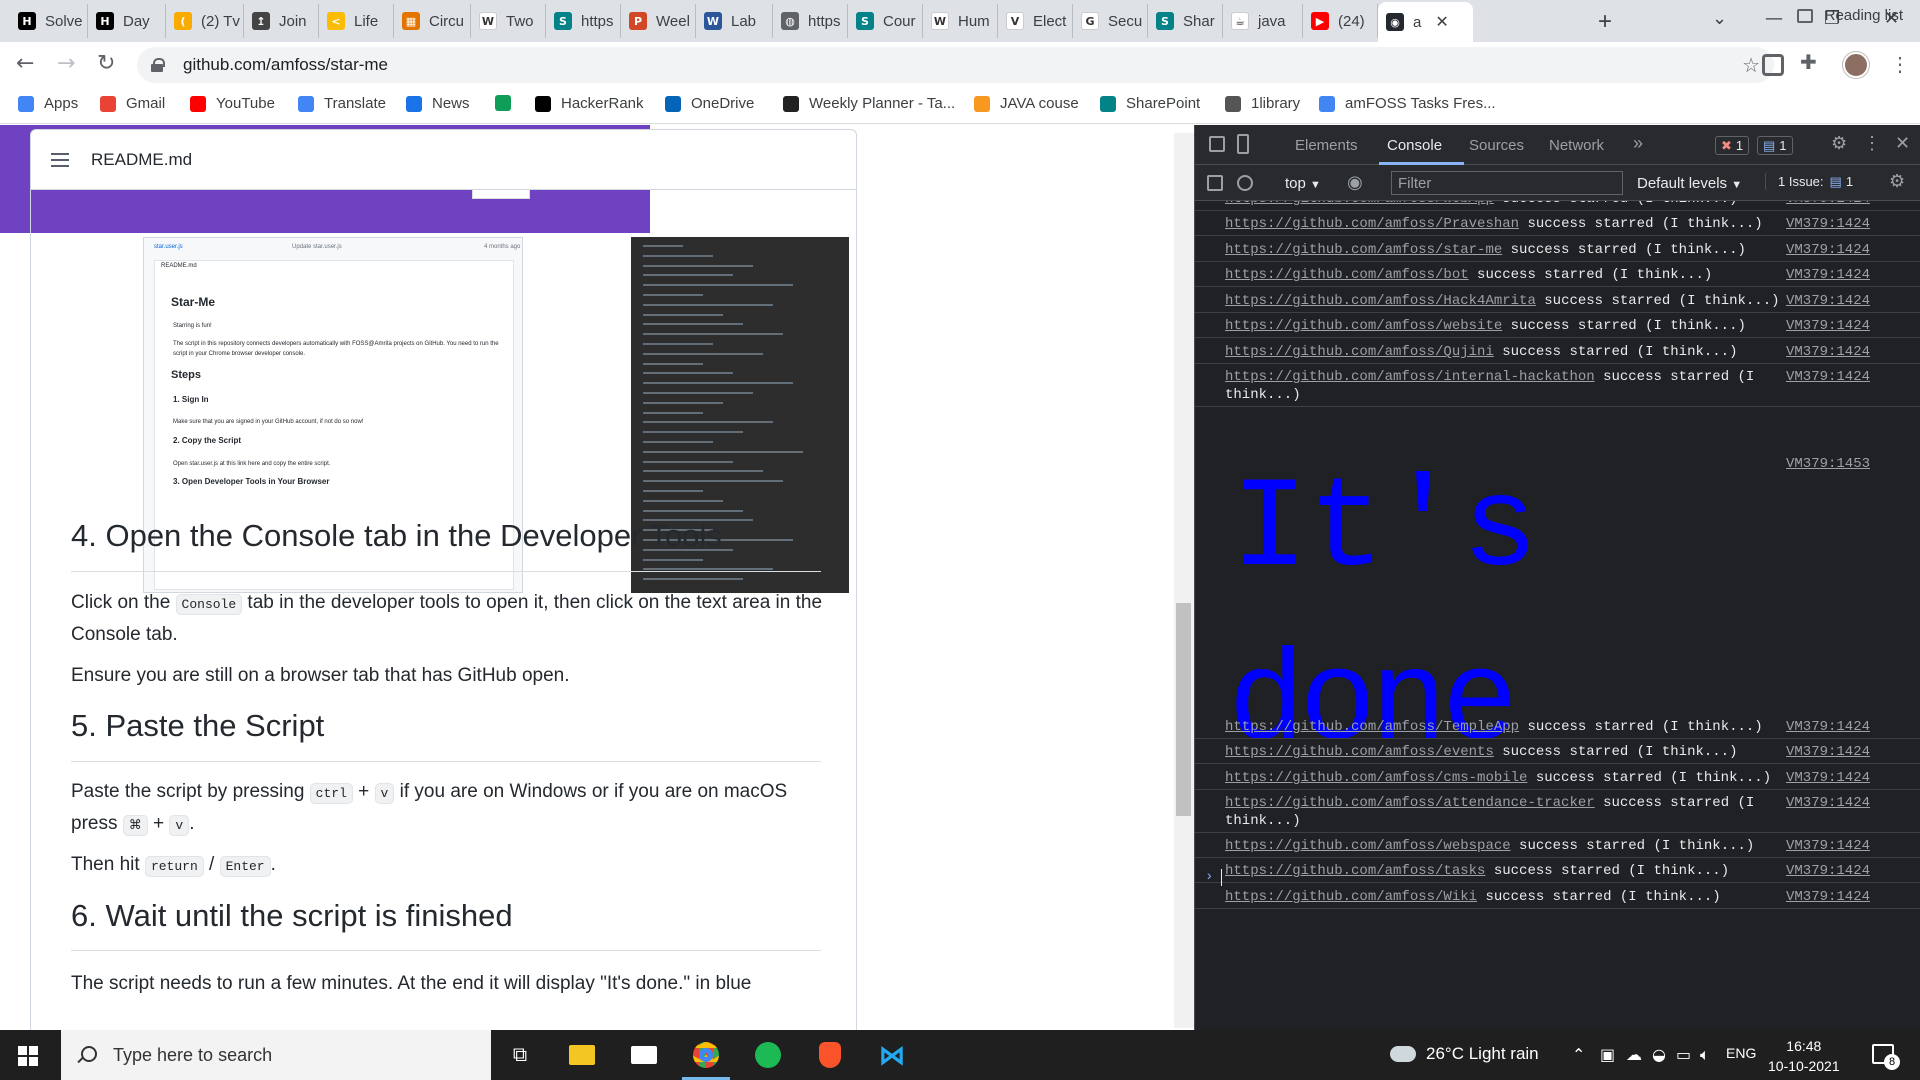 The image size is (1920, 1080). I want to click on browser-tab: H Day, so click(127, 21).